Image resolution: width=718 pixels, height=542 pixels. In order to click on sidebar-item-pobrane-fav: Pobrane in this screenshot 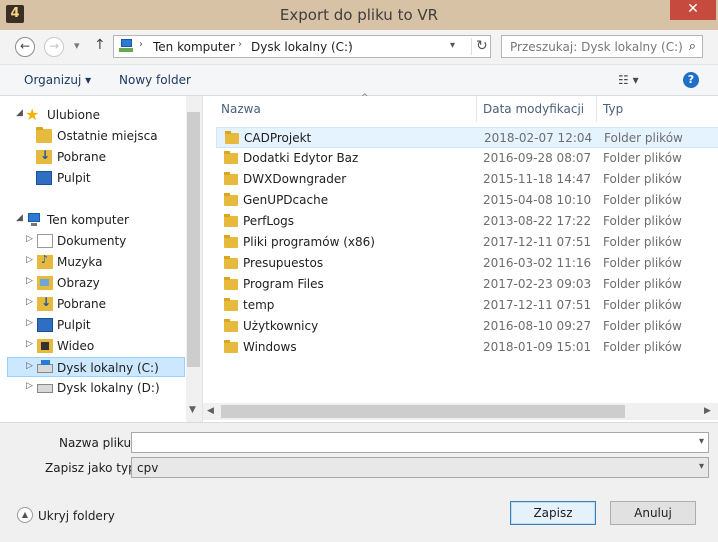, I will do `click(93, 157)`.